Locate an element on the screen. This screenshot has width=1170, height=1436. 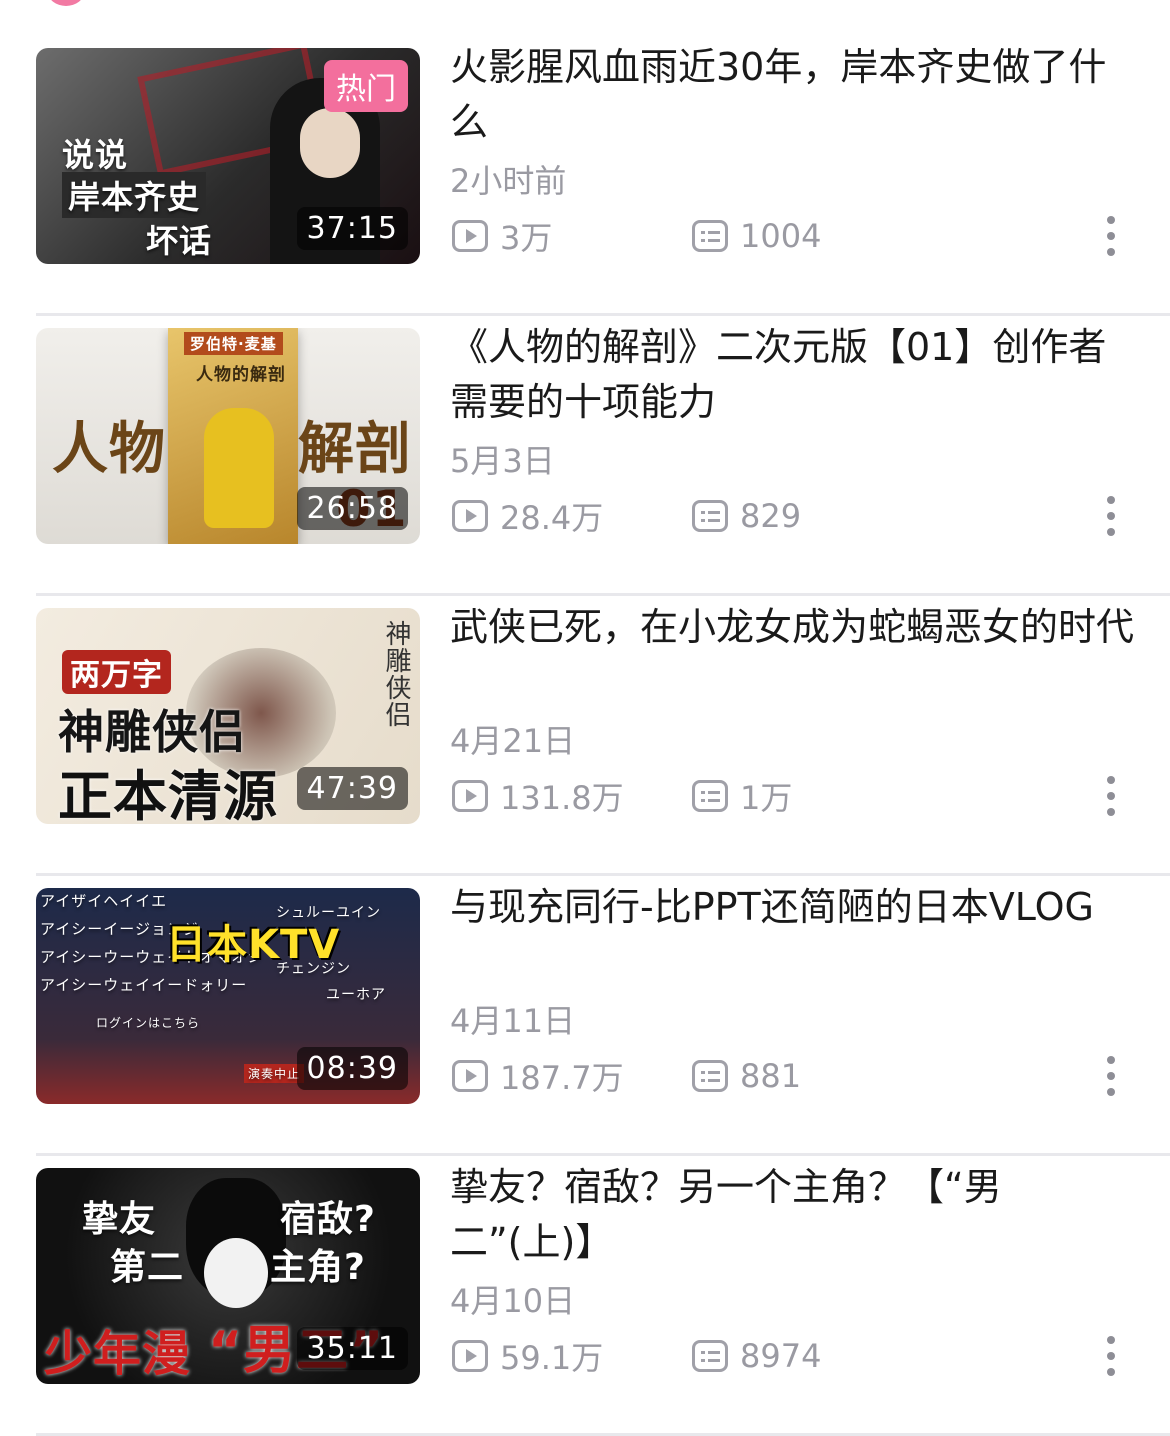
comment-count-value: 829 is located at coordinates (771, 516).